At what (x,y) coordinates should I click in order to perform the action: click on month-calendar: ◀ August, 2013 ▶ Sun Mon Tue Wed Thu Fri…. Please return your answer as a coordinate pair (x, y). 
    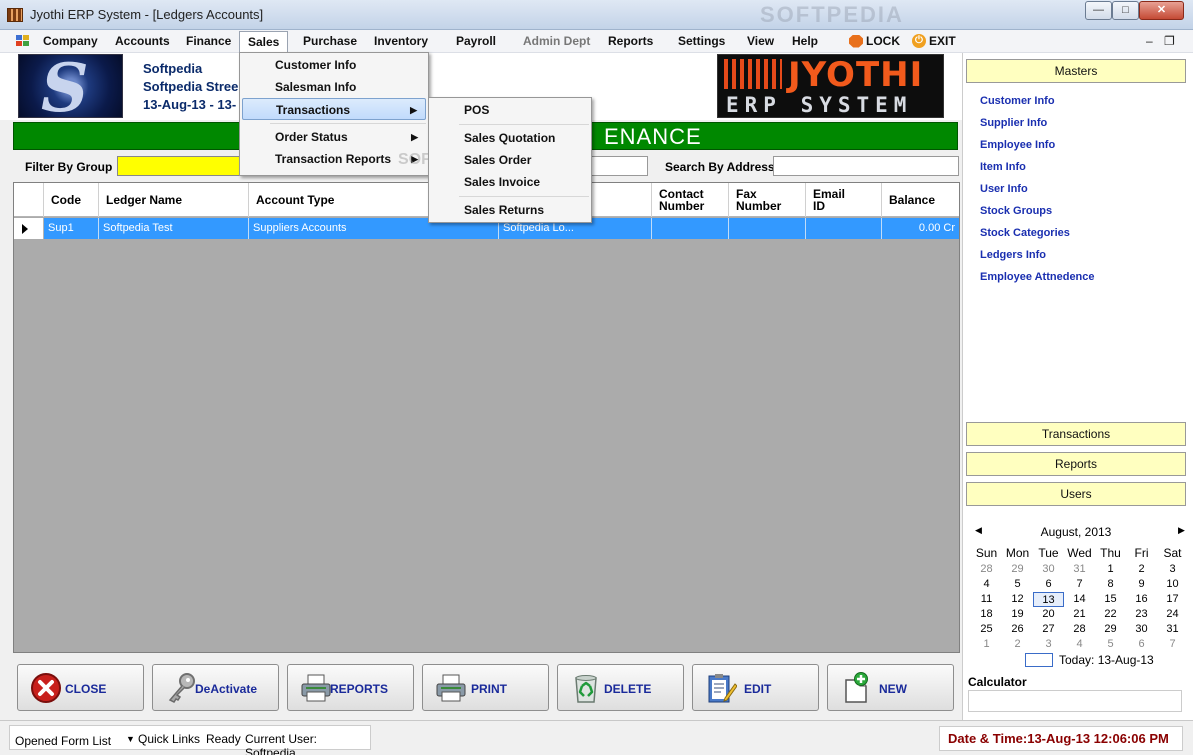
    Looking at the image, I should click on (1076, 593).